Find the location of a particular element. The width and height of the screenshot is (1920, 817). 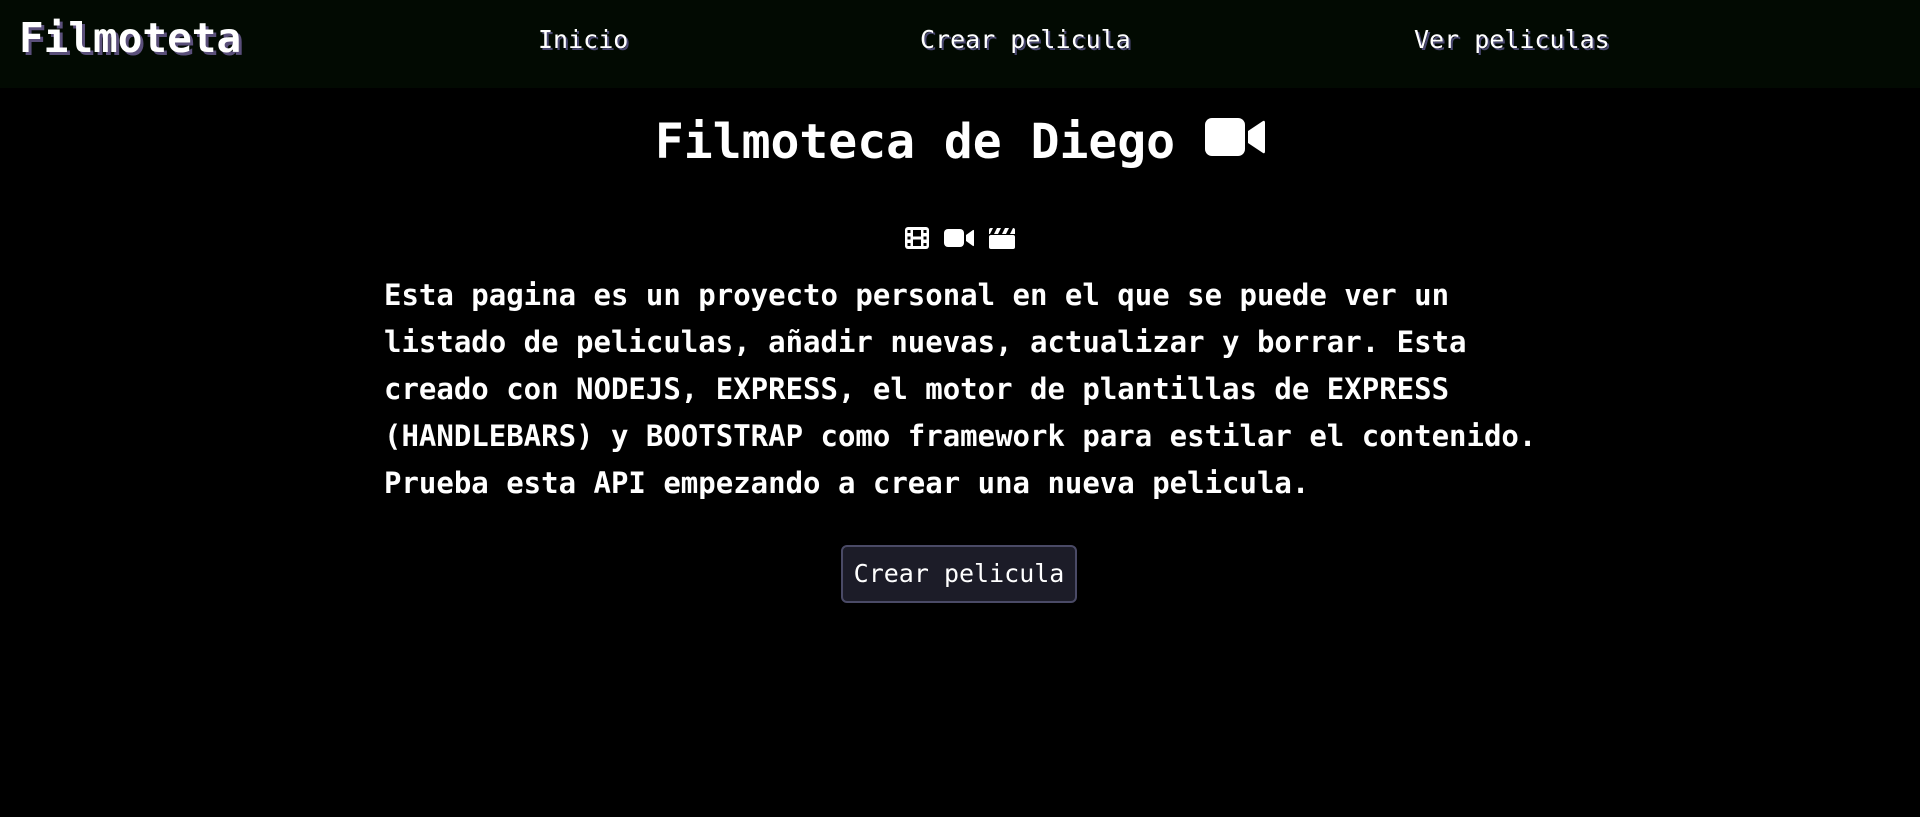

nav-link-crear-pelicula: Crear pelicula is located at coordinates (1025, 40).